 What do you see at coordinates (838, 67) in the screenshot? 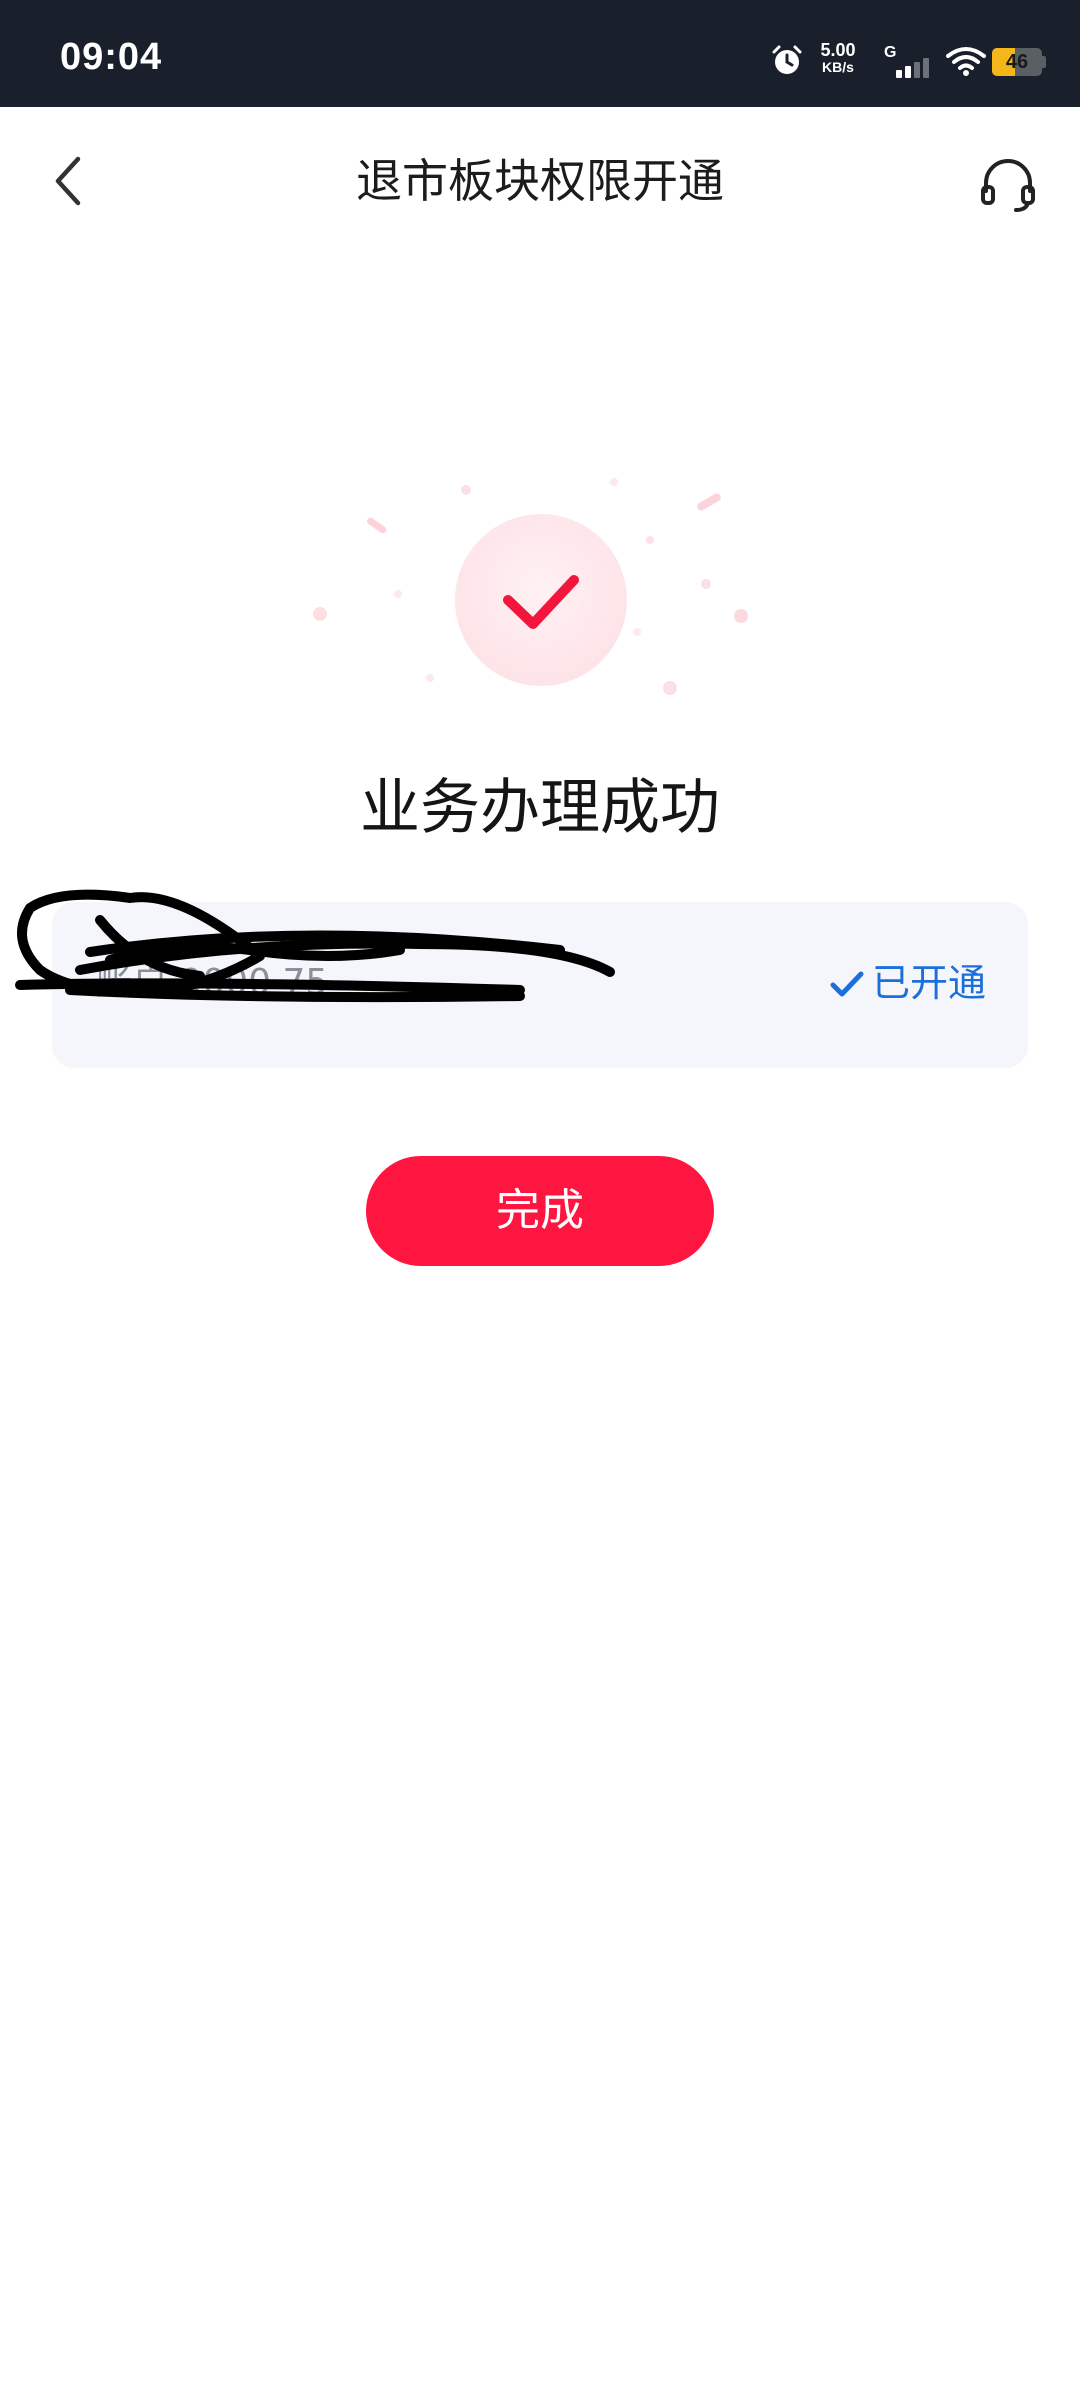
I see `net-speed-unit: KB/s` at bounding box center [838, 67].